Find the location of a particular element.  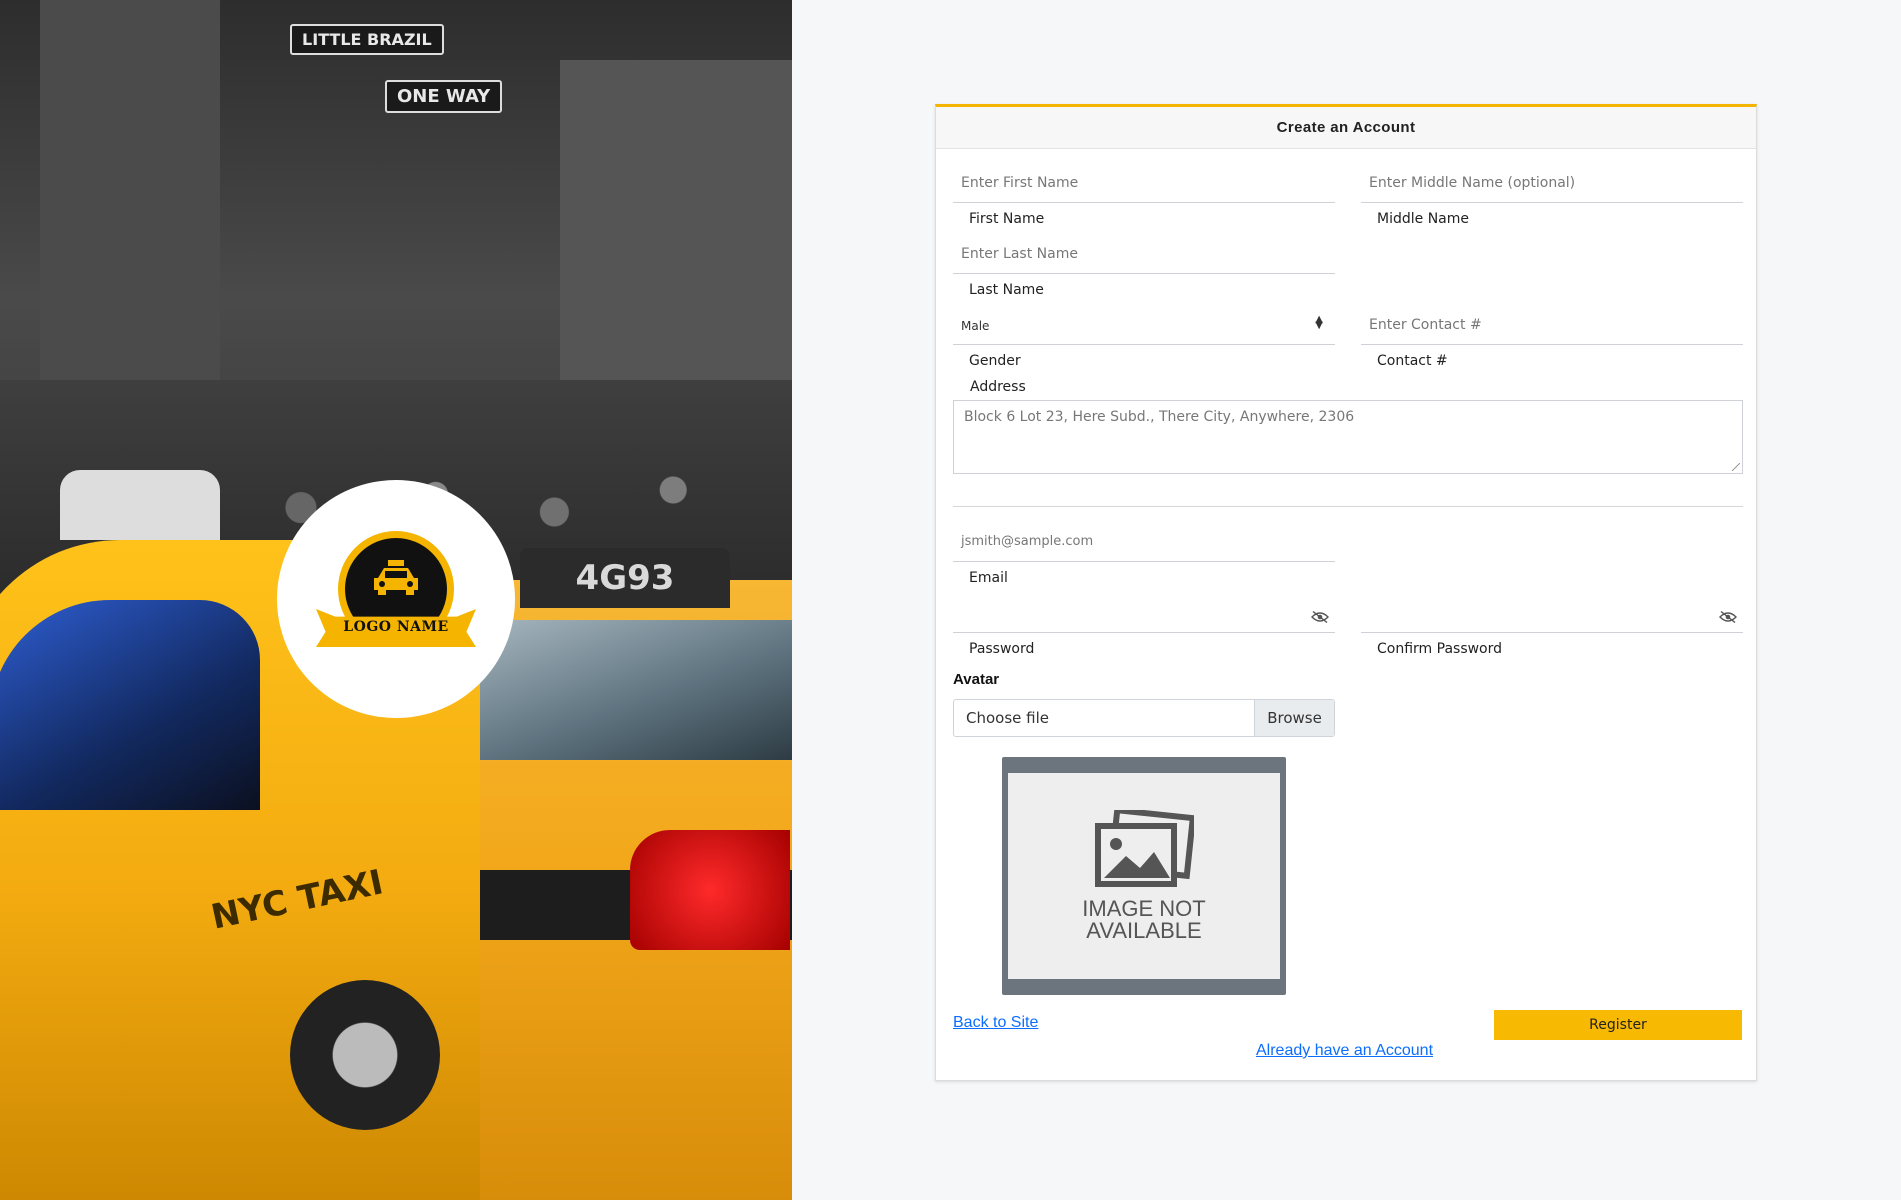

browse-button: Browse is located at coordinates (1294, 718).